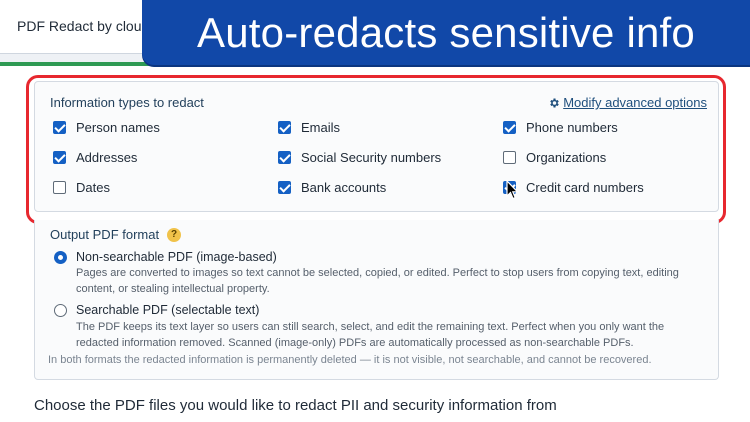  What do you see at coordinates (93, 187) in the screenshot?
I see `checkbox-label: Dates` at bounding box center [93, 187].